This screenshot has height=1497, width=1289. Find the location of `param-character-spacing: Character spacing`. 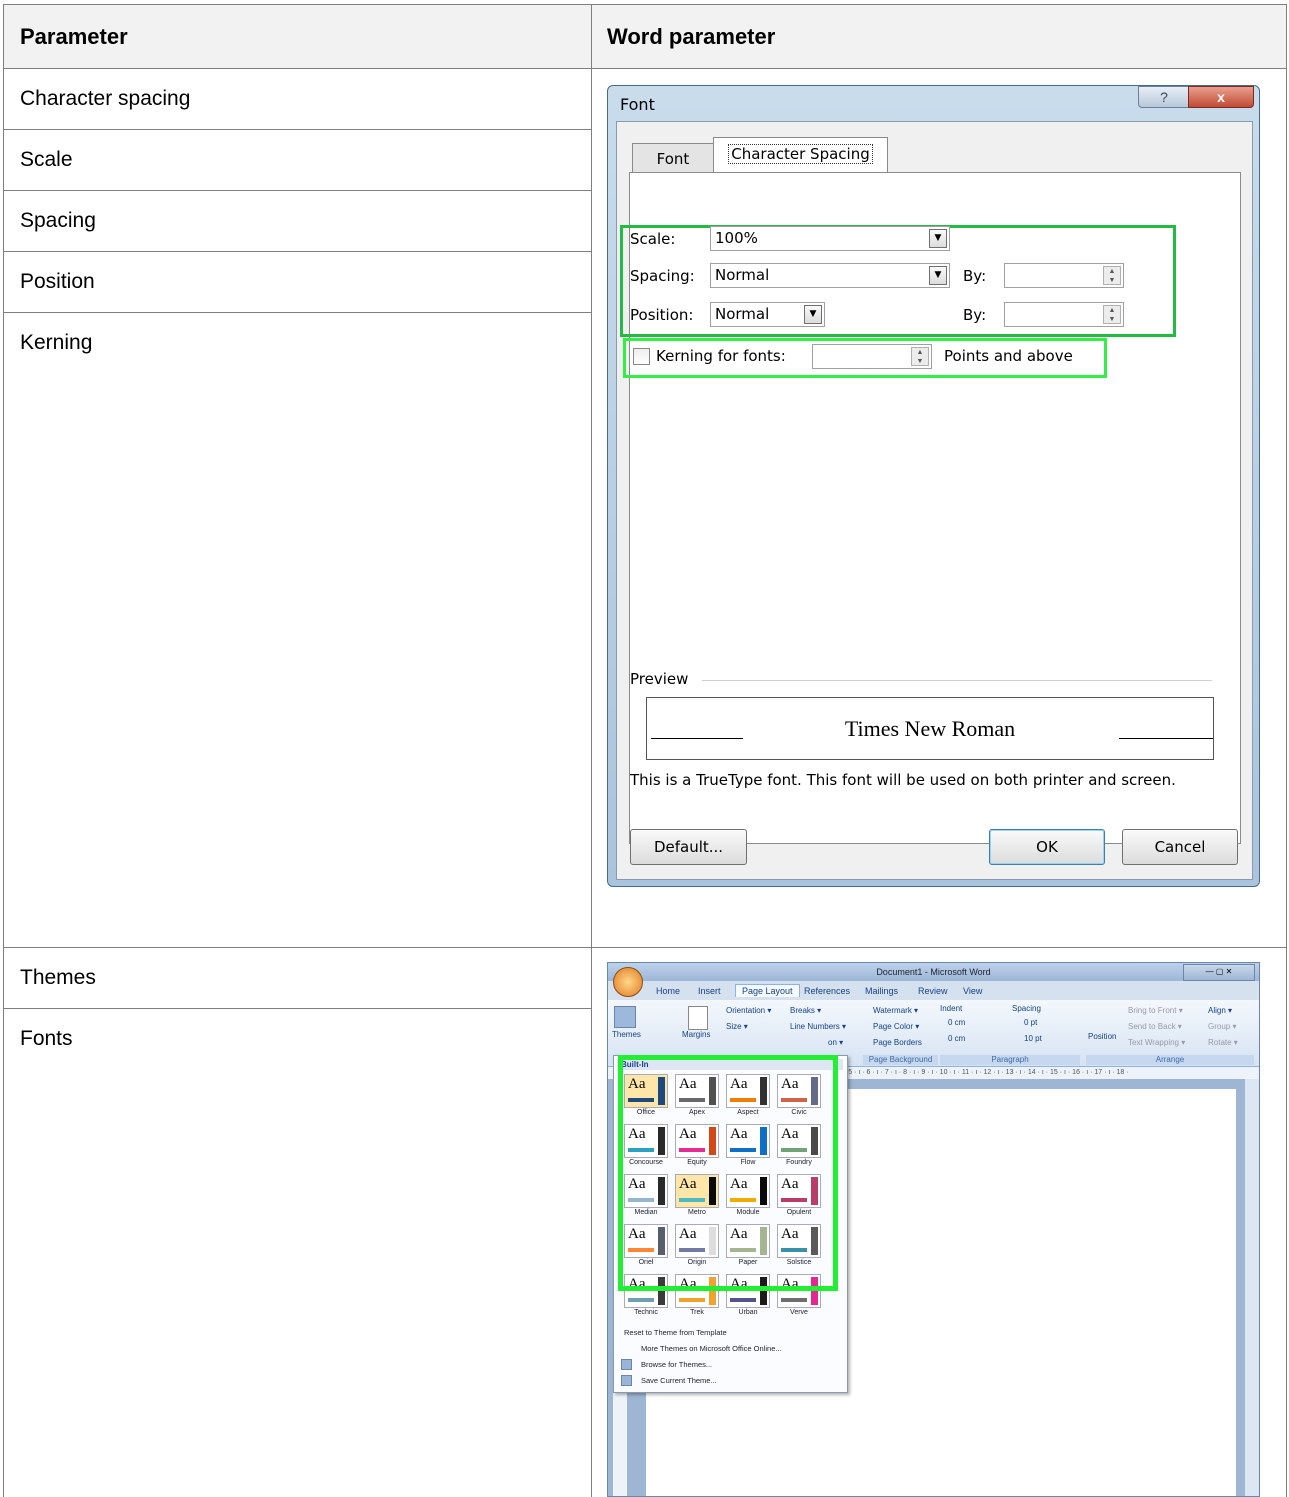

param-character-spacing: Character spacing is located at coordinates (105, 98).